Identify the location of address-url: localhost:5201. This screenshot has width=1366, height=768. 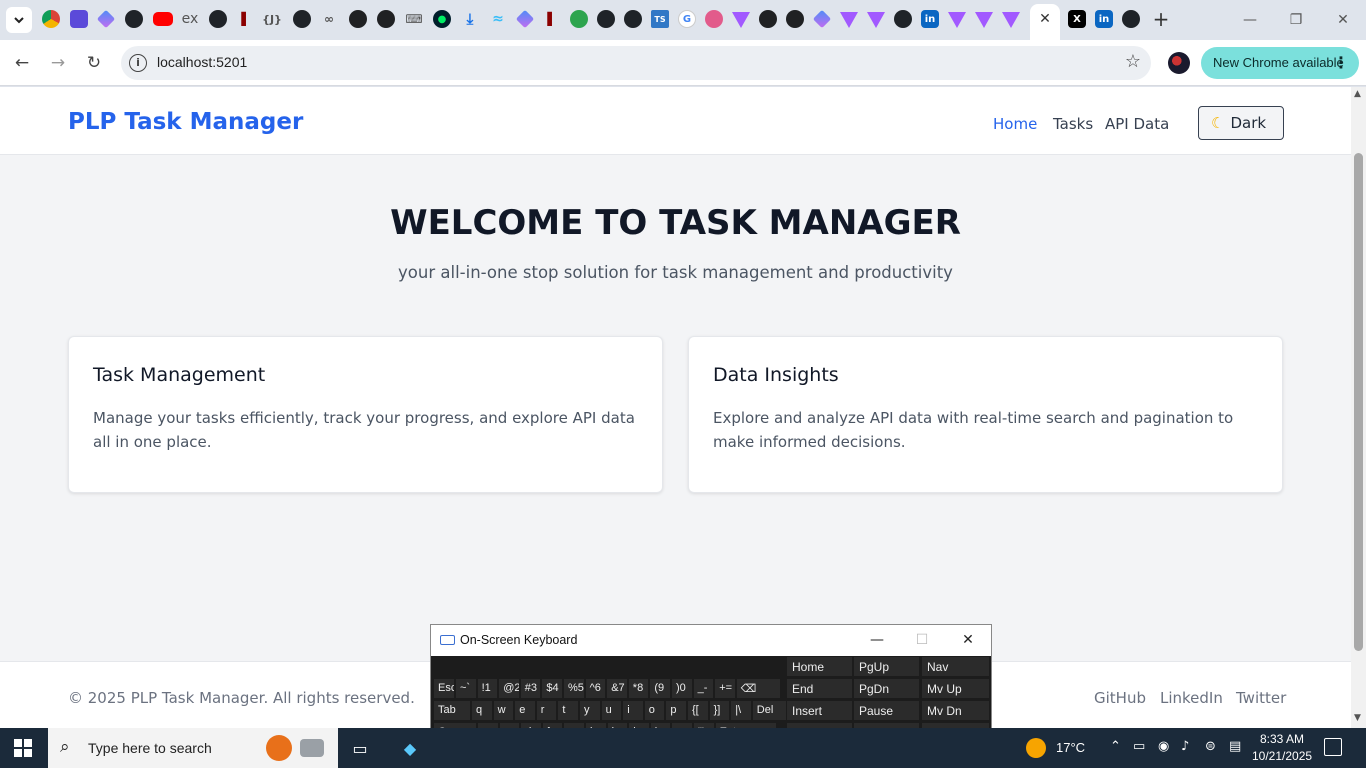
(202, 62).